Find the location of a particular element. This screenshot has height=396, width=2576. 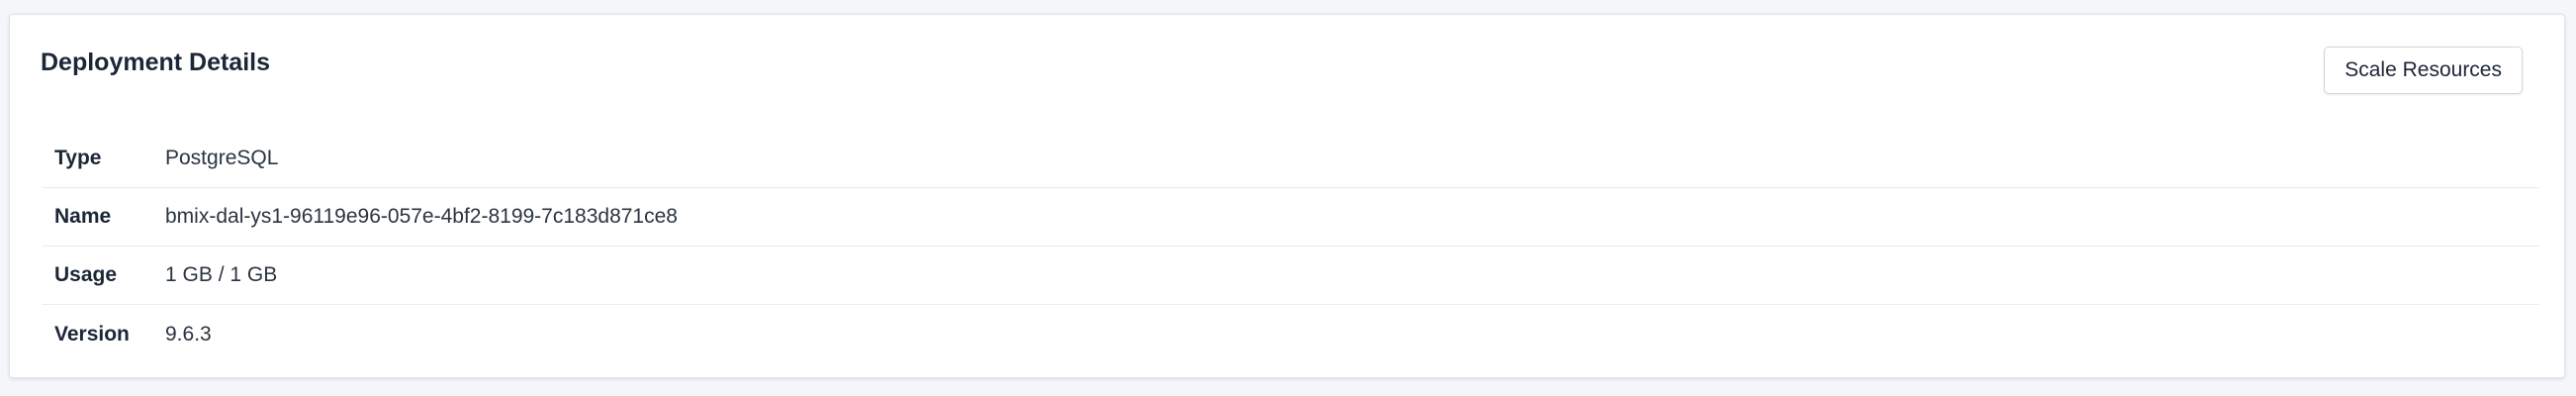

detail-label: Usage is located at coordinates (86, 275).